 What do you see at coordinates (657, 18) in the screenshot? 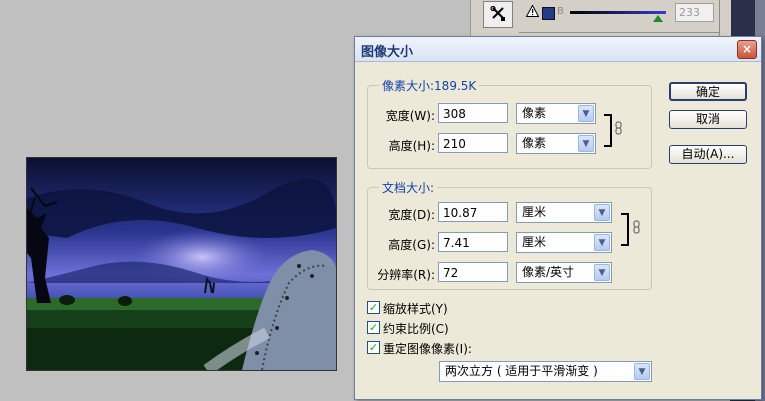
I see `slider-thumb` at bounding box center [657, 18].